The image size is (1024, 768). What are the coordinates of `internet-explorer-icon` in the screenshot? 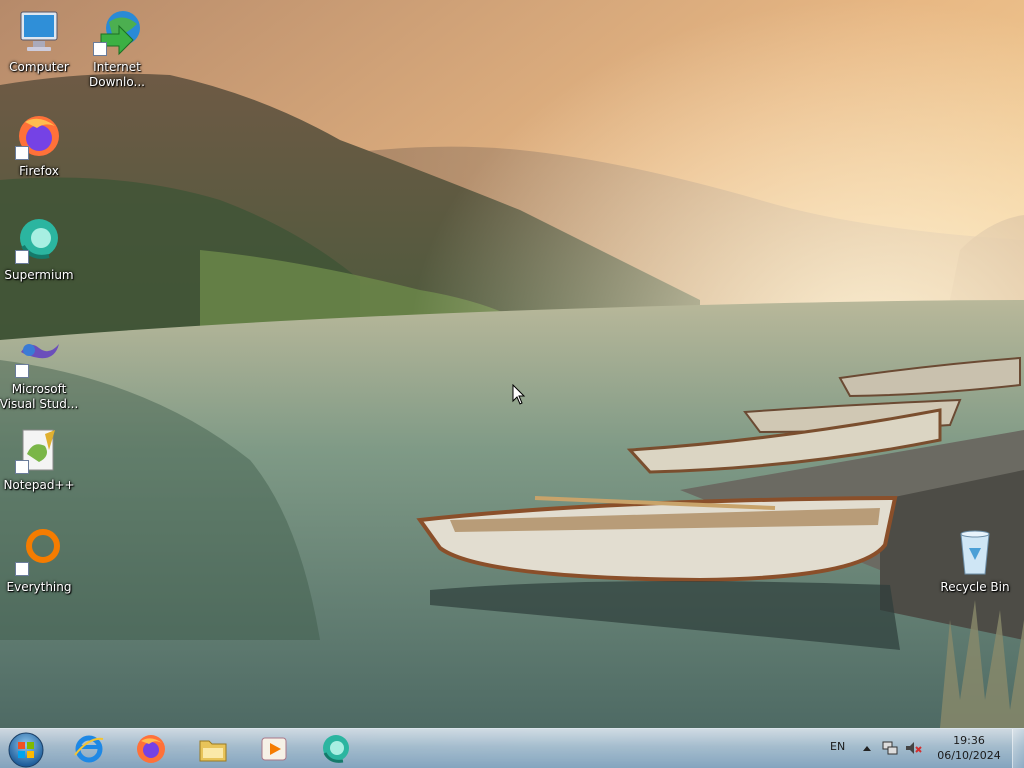 It's located at (89, 749).